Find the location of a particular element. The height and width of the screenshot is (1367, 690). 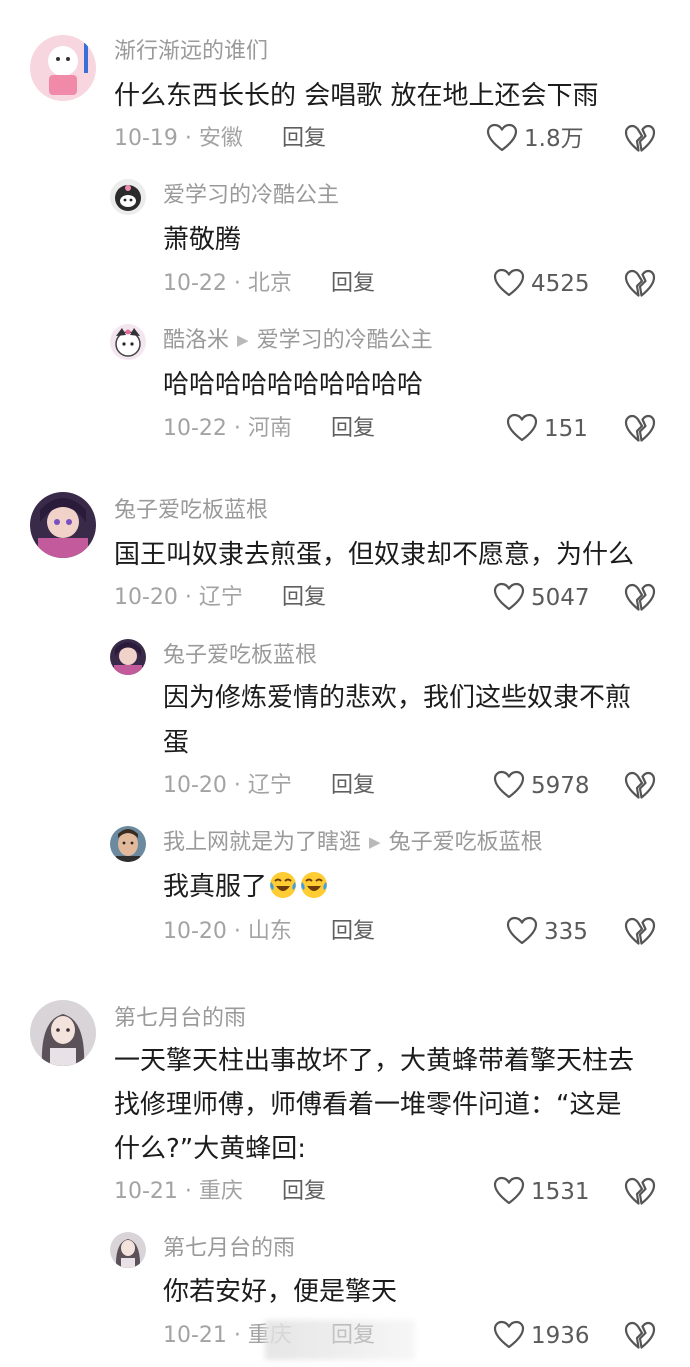

date-location: 10-19 · 安徽 is located at coordinates (178, 138).